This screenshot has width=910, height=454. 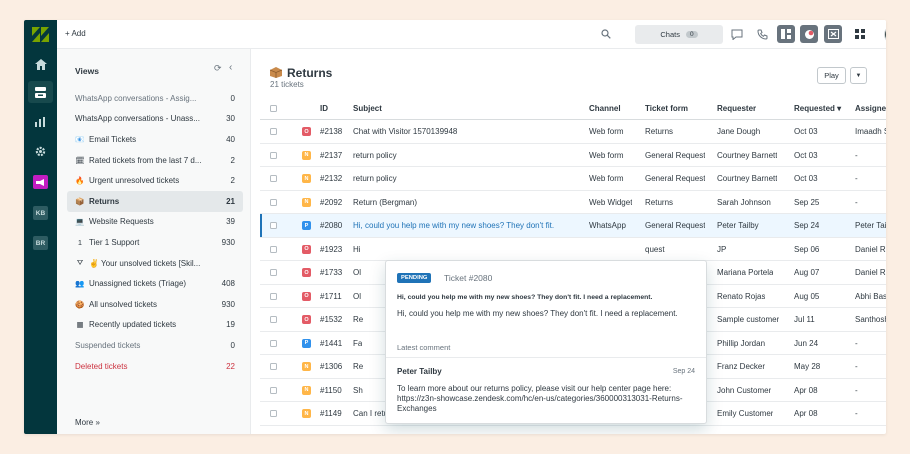 What do you see at coordinates (230, 67) in the screenshot?
I see `collapse-chevron-icon: ‹` at bounding box center [230, 67].